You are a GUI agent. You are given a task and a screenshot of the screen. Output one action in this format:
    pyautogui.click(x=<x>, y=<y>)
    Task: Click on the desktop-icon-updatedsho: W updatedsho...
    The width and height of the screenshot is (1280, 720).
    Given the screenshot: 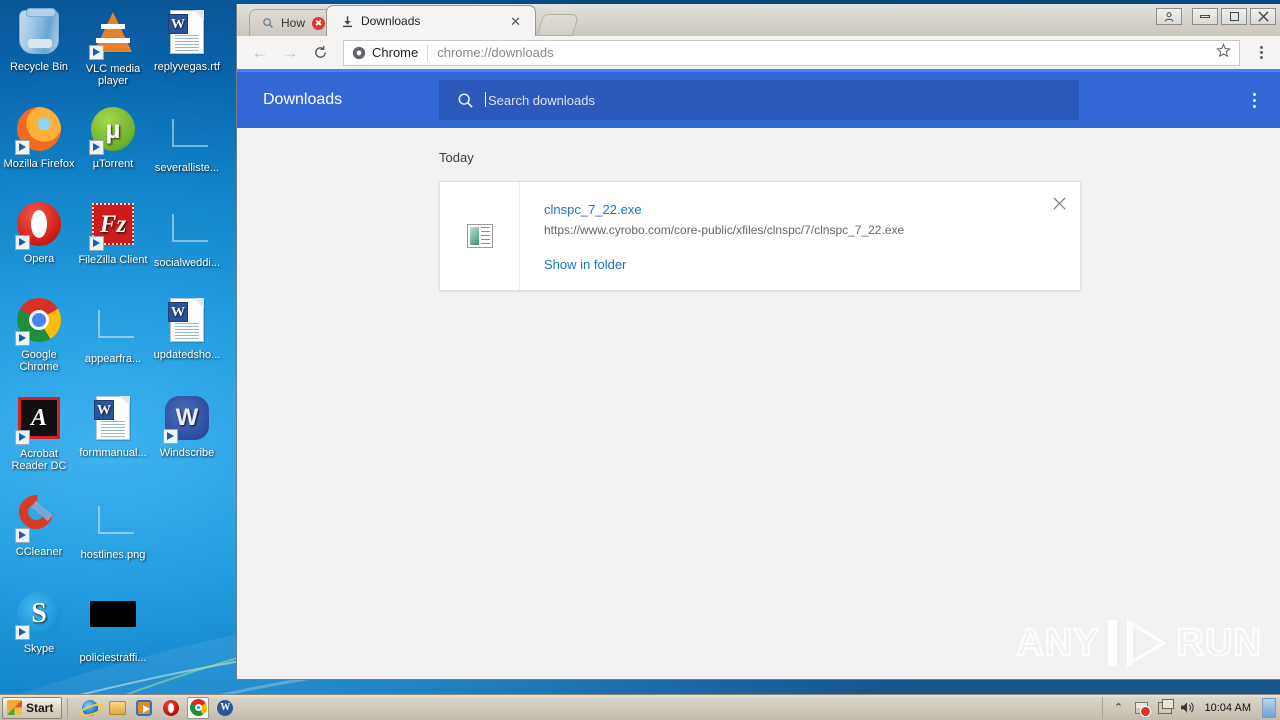 What is the action you would take?
    pyautogui.click(x=187, y=328)
    